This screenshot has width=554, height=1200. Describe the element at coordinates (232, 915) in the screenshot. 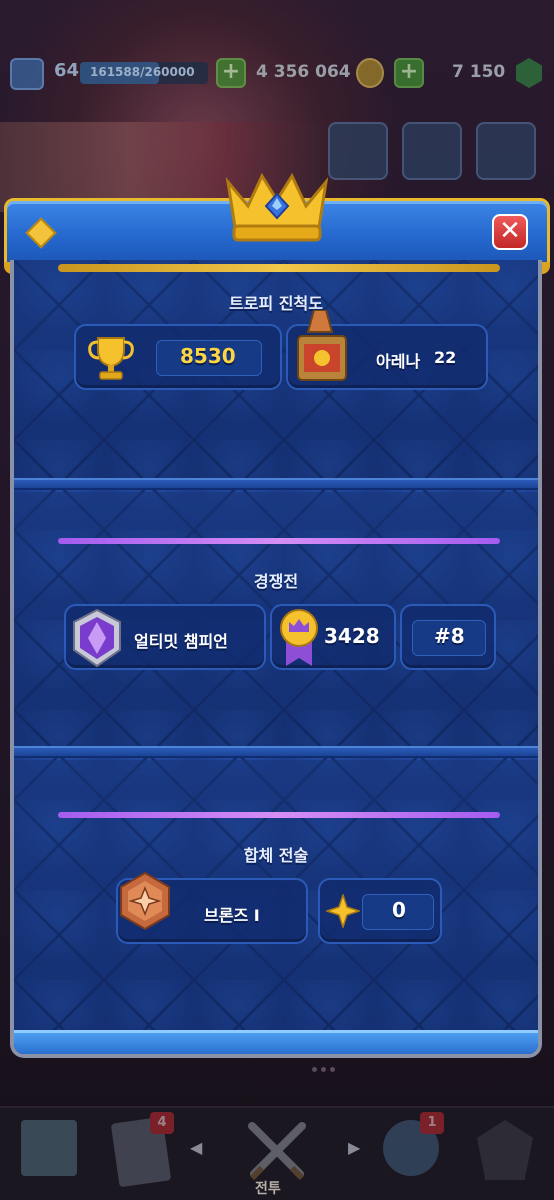

I see `merge-league-name: 브론즈 I` at that location.